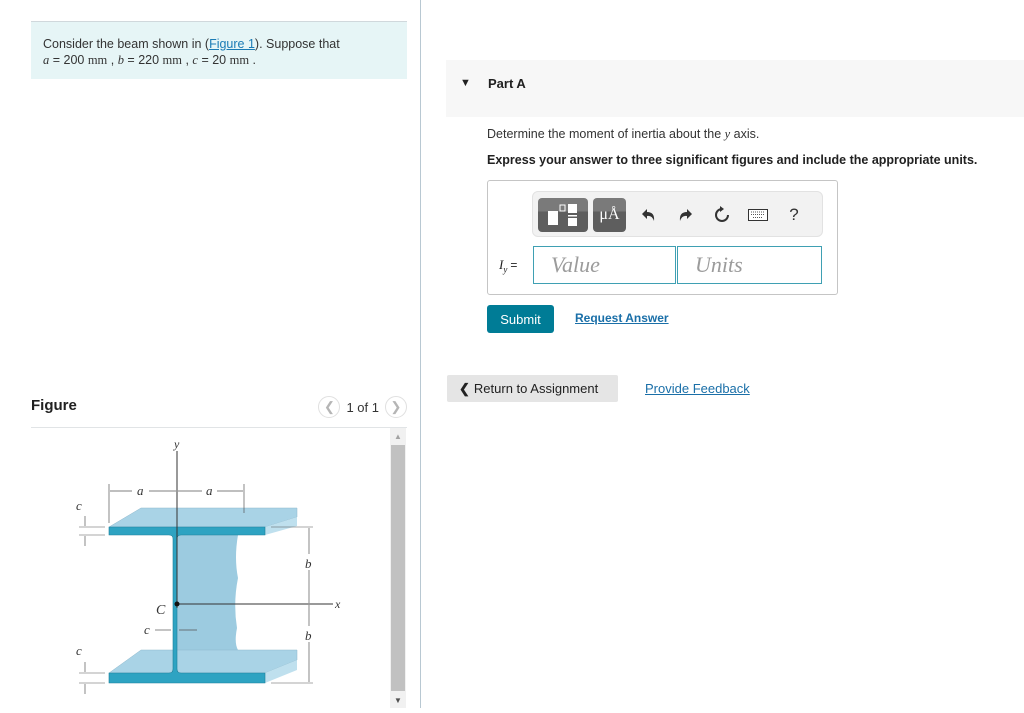 The width and height of the screenshot is (1024, 713). I want to click on figure-link: Figure 1, so click(232, 44).